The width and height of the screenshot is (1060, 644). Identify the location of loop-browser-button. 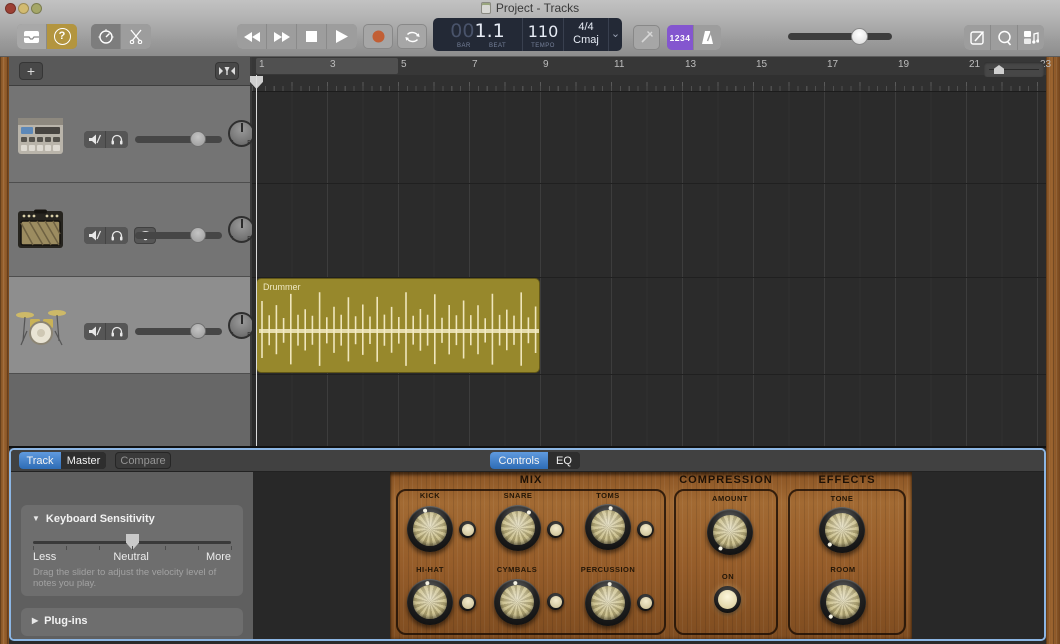
(1004, 37).